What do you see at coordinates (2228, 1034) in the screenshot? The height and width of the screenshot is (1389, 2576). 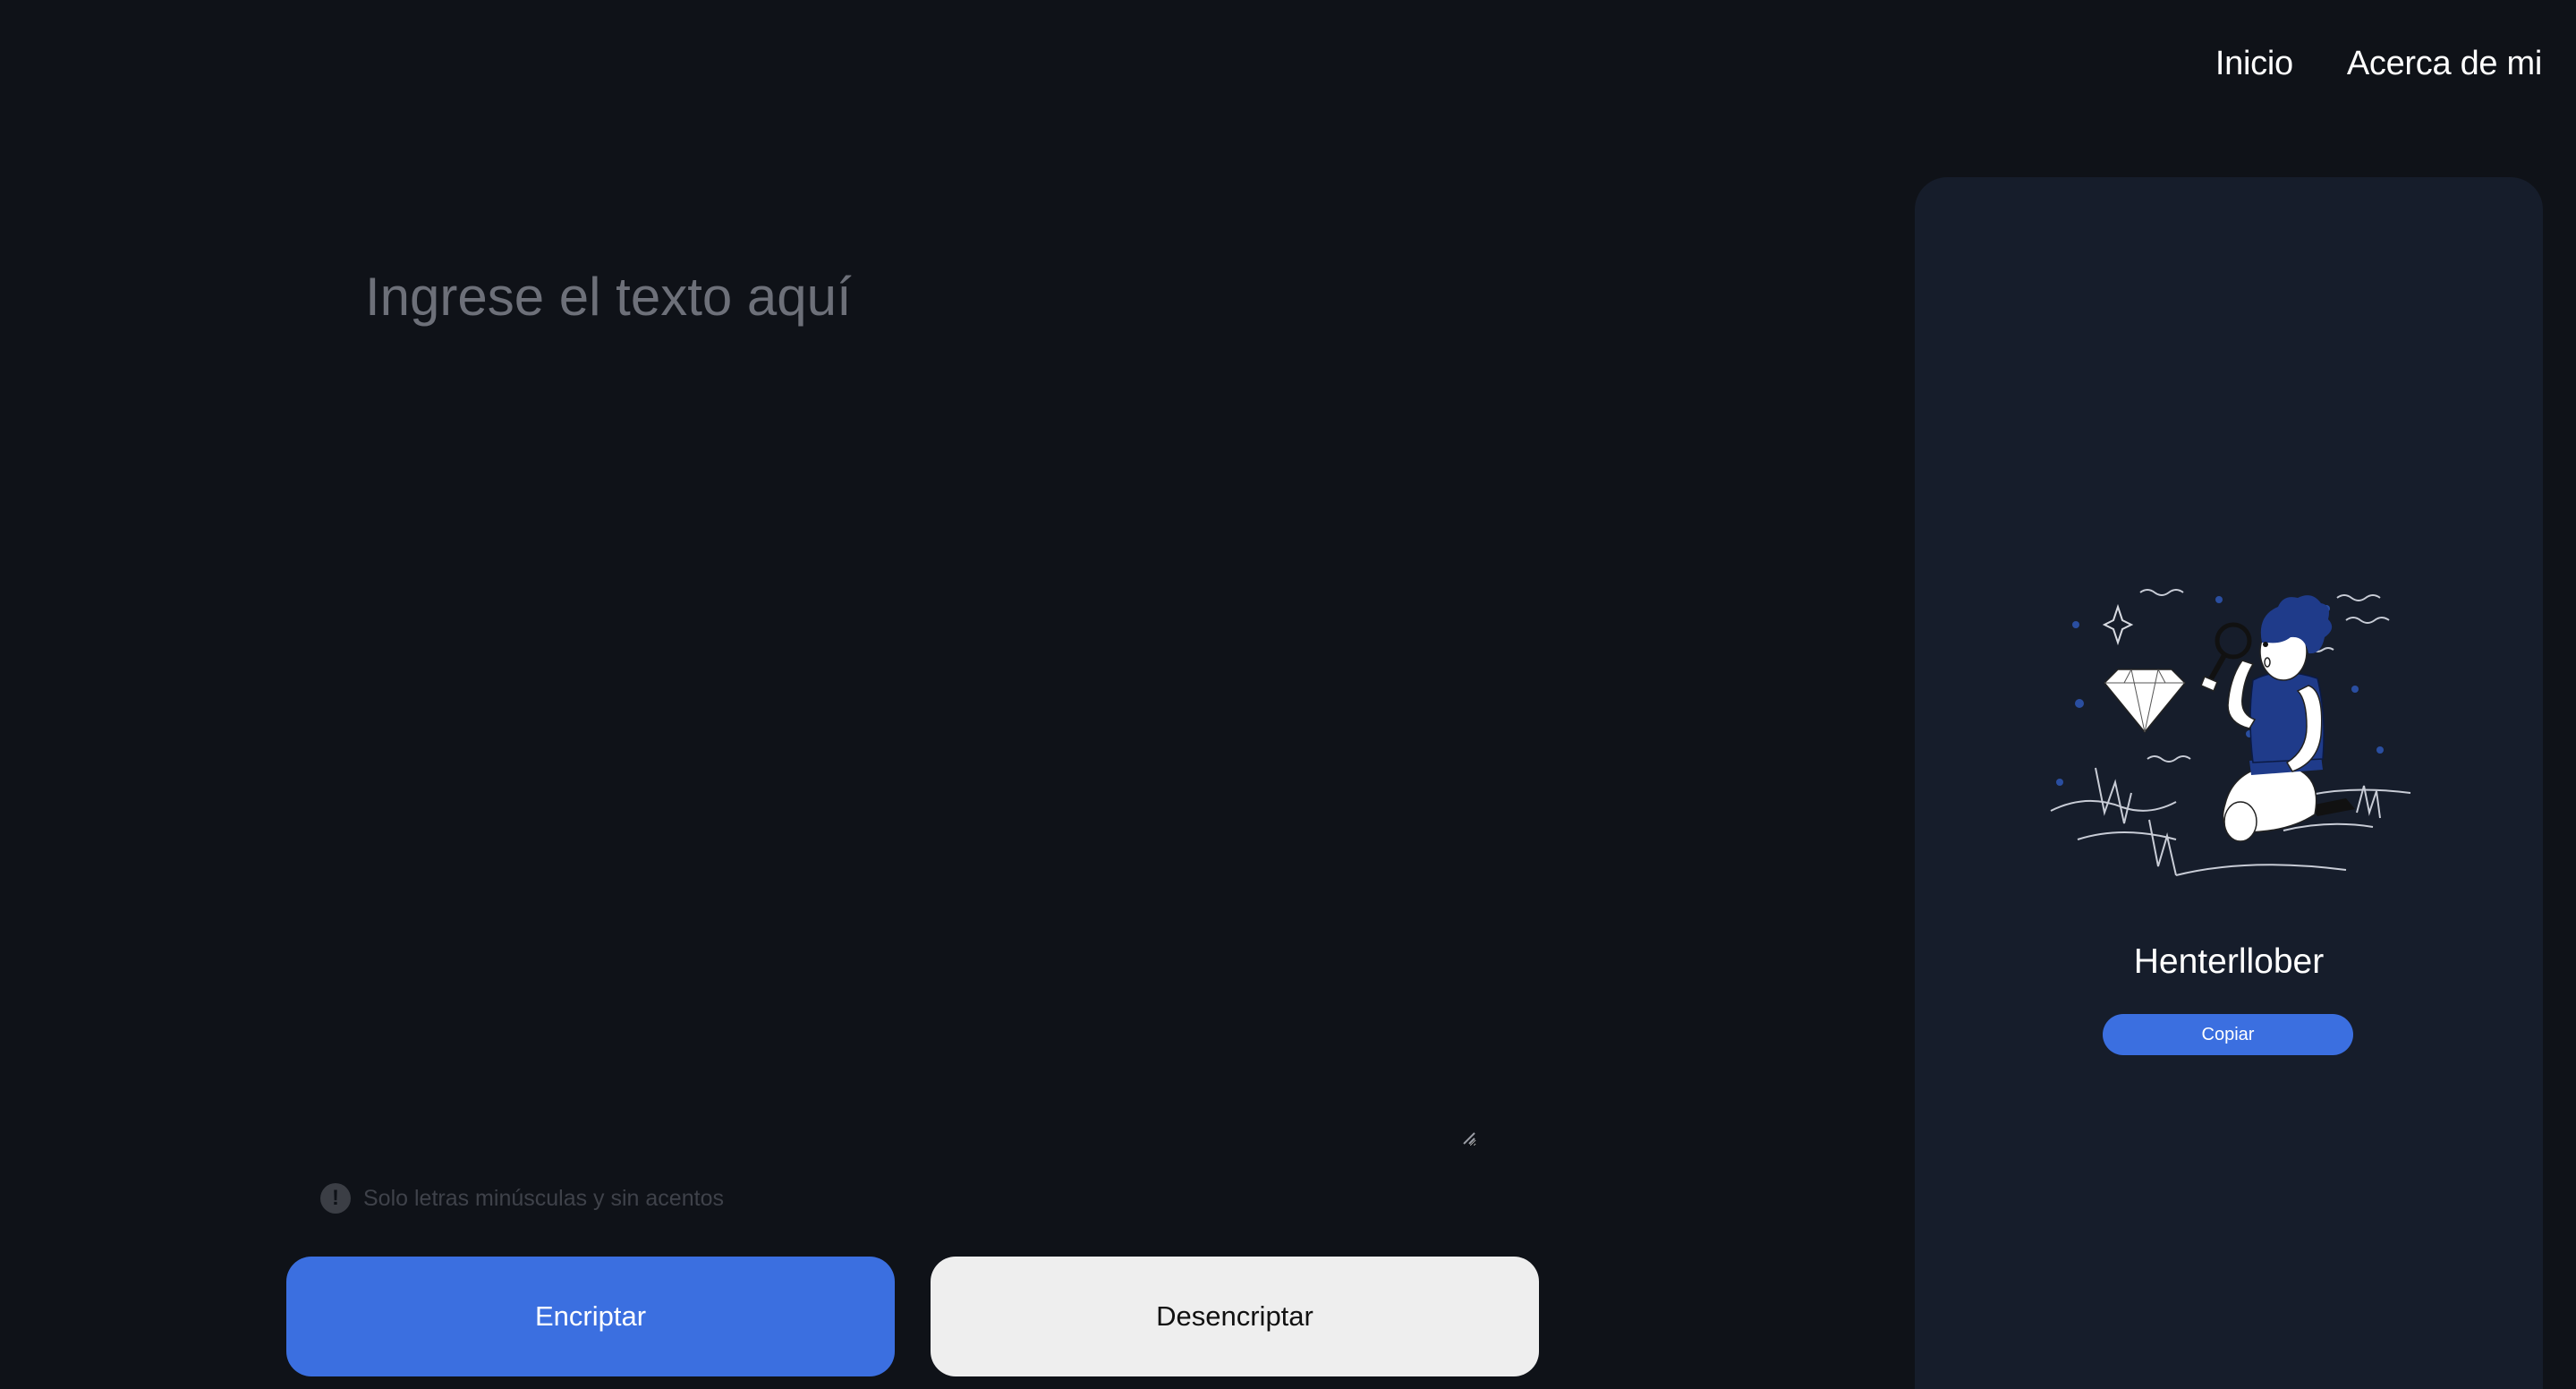 I see `copy-button: Copiar` at bounding box center [2228, 1034].